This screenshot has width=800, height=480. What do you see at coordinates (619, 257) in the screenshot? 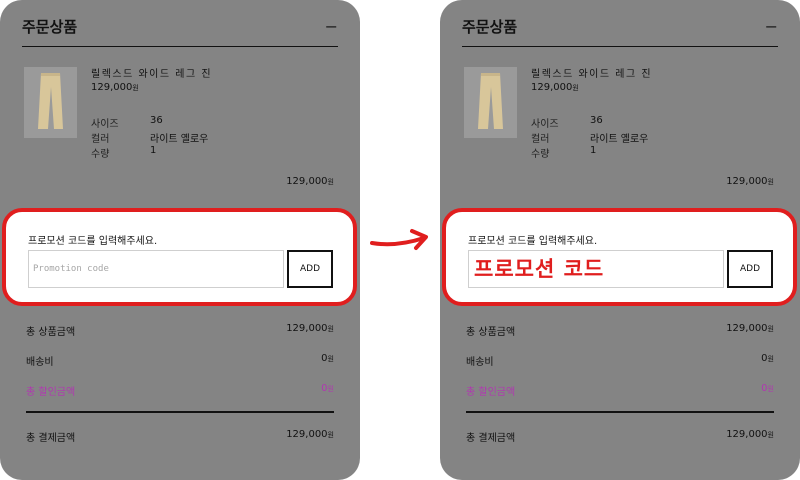
I see `promo-code-section-highlight: 프로모션 코드를 입력해주세요. 프로모션 코드 ADD` at bounding box center [619, 257].